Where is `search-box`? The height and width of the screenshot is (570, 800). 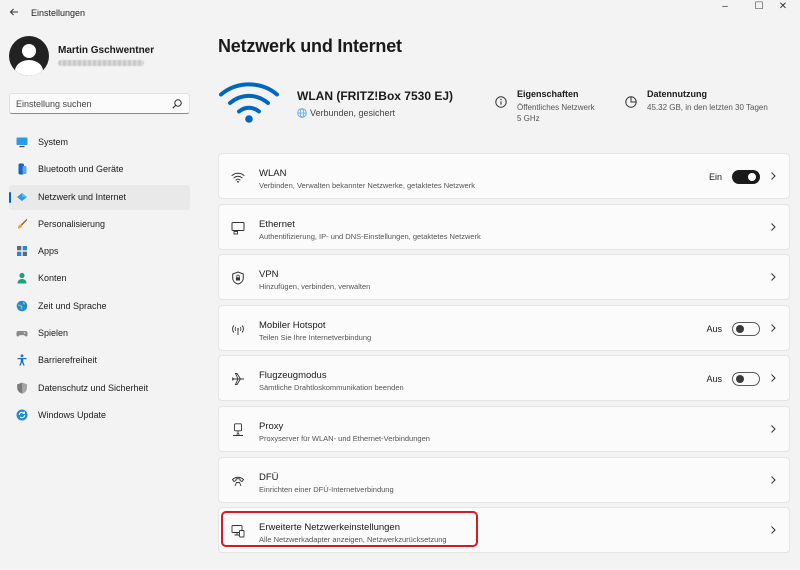 search-box is located at coordinates (99, 103).